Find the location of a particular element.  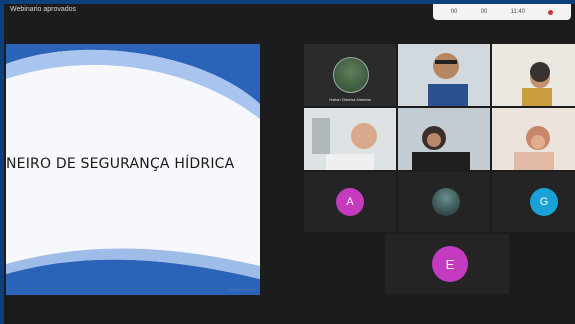

meeting-caption: Webinario aprovados is located at coordinates (43, 9).